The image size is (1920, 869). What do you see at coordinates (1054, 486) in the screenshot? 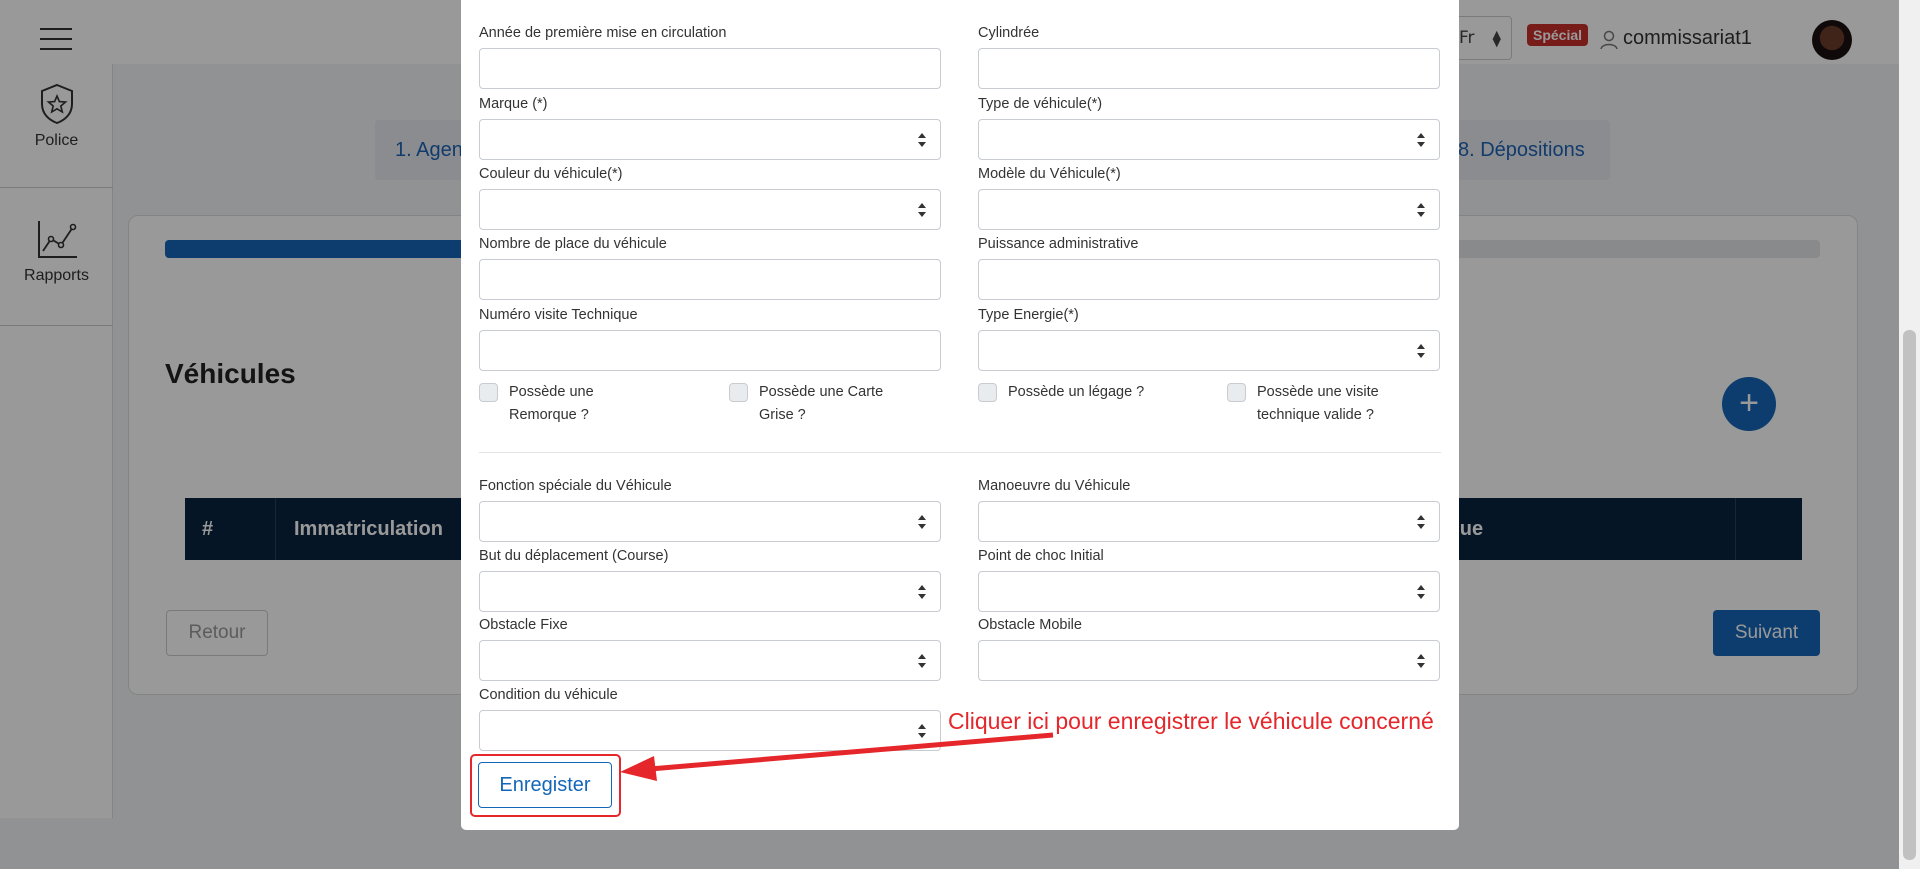
I see `field-label: Manoeuvre du Véhicule` at bounding box center [1054, 486].